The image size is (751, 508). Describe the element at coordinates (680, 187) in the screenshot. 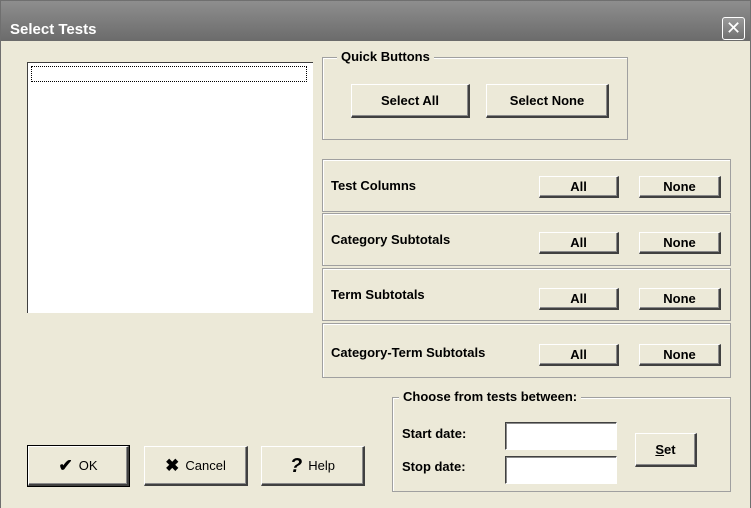

I see `test-columns-none-button: None` at that location.